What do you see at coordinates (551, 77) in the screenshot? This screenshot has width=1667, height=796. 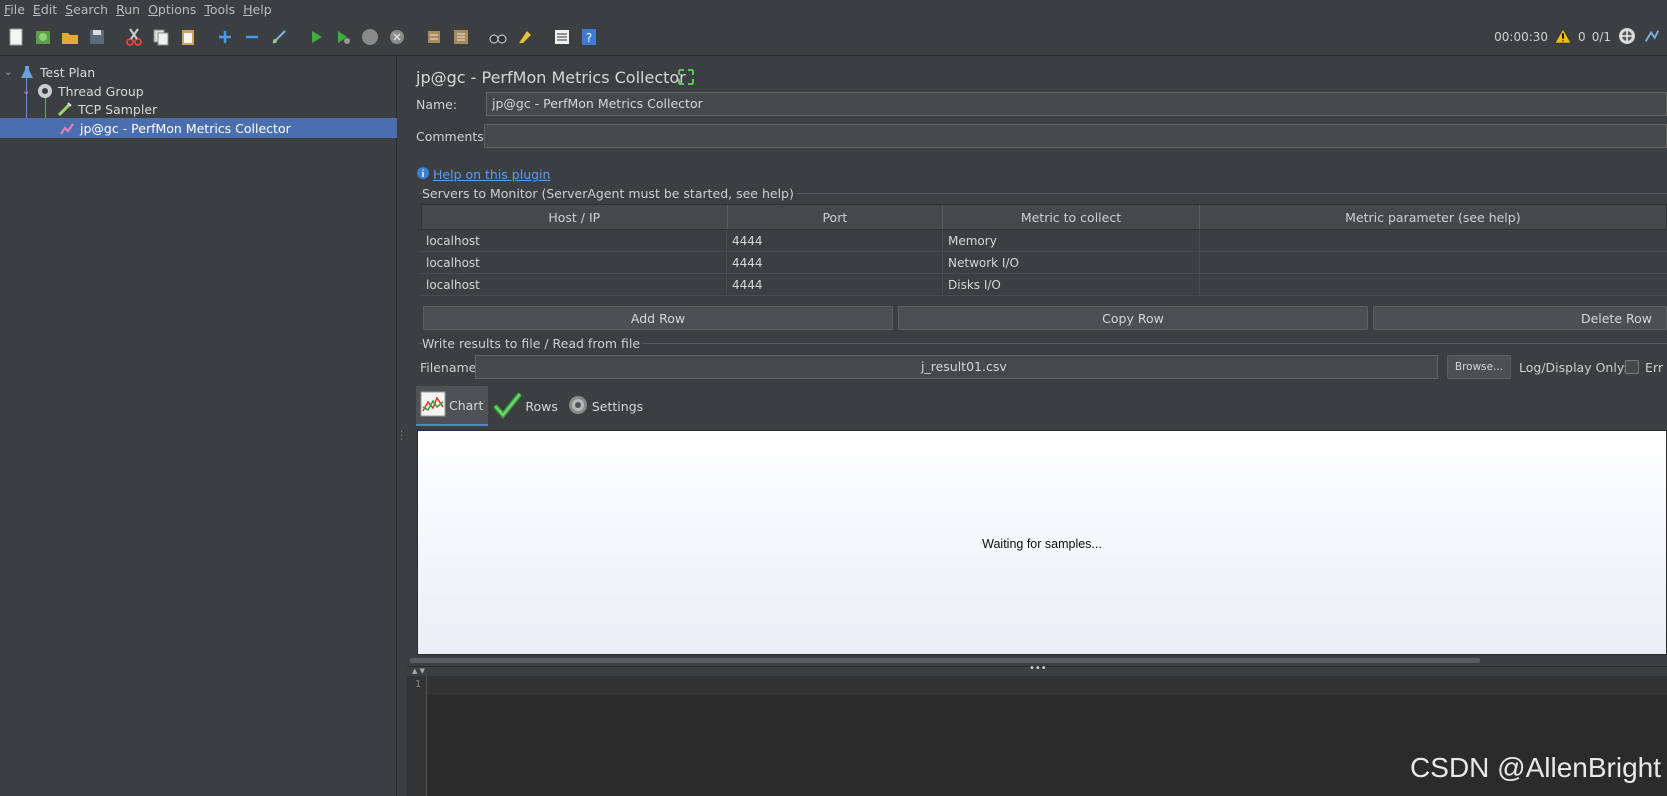 I see `panel-title: jp@gc - PerfMon Metrics Collector` at bounding box center [551, 77].